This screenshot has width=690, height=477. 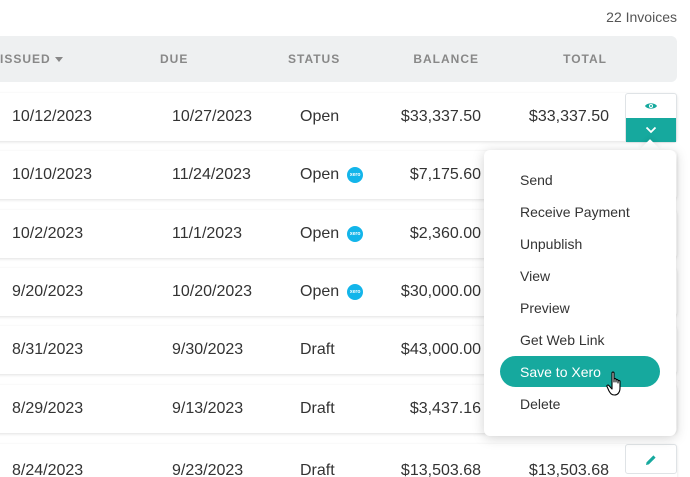 I want to click on column-header-issued-label: ISSUED, so click(x=25, y=59).